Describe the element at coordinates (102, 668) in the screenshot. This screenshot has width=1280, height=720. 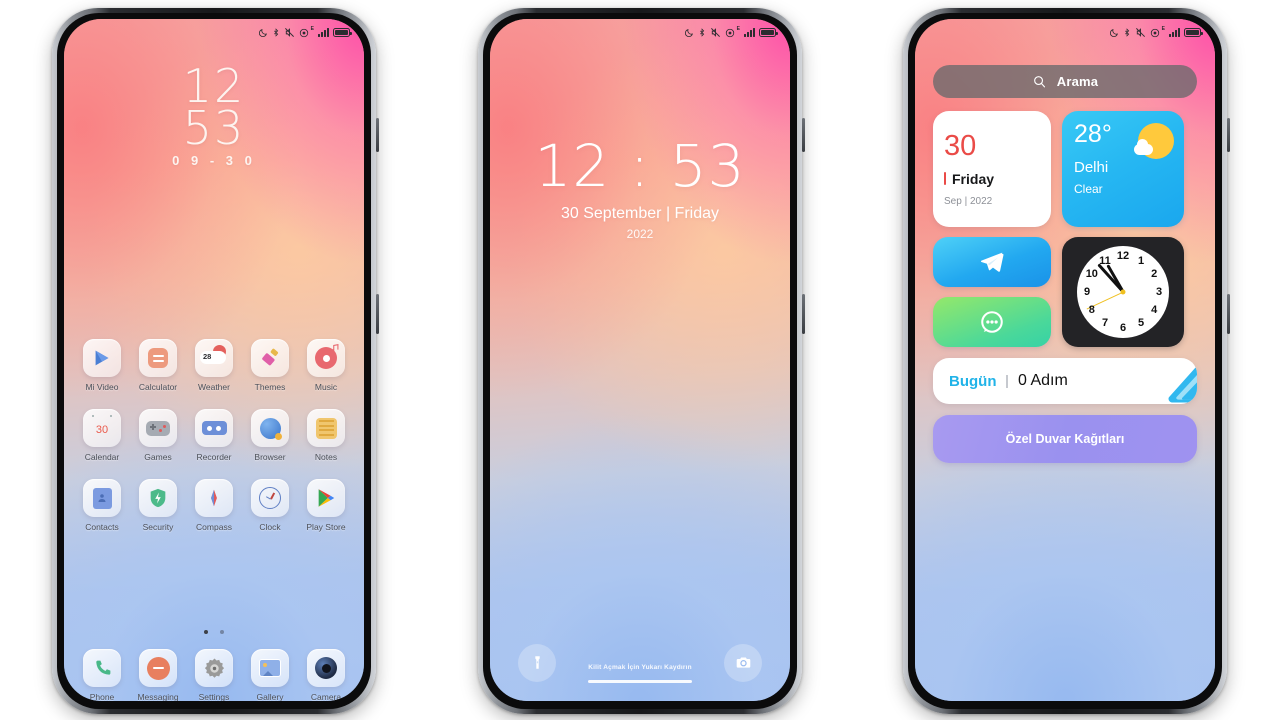
I see `phone-icon` at that location.